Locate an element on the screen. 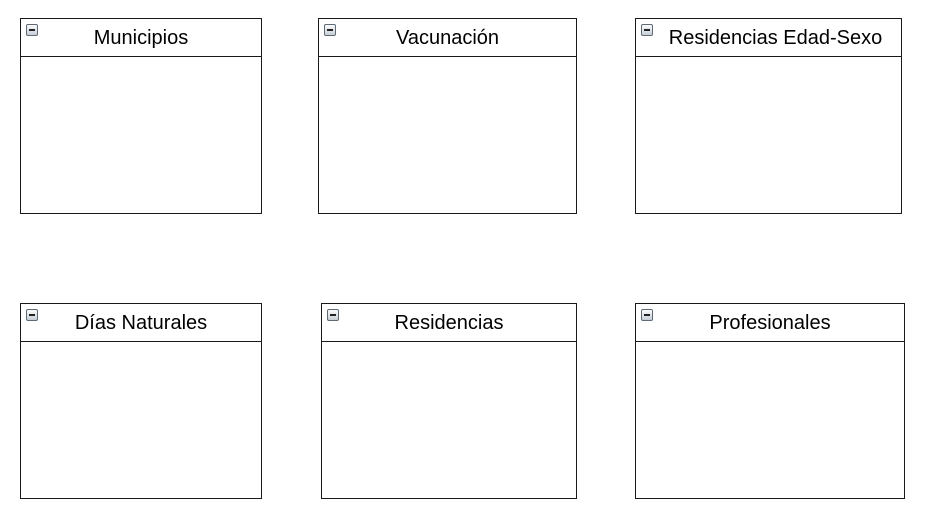 This screenshot has width=928, height=524. entity-title: Municipios is located at coordinates (141, 37).